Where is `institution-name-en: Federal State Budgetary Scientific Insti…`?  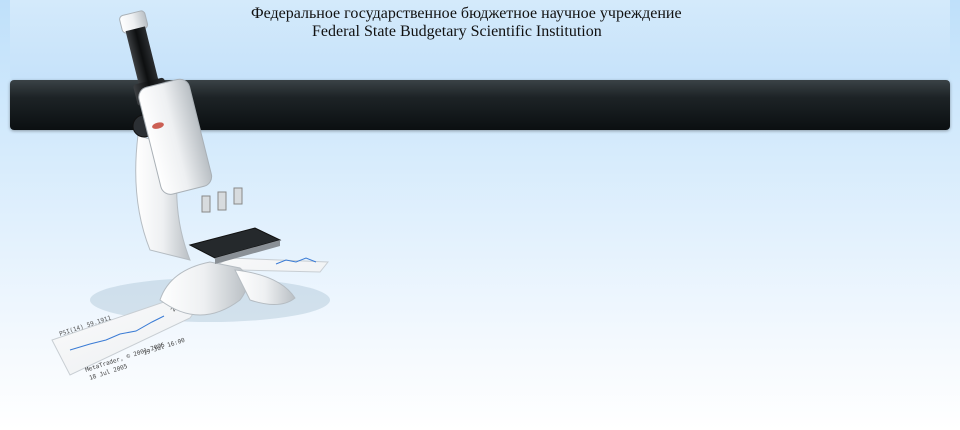 institution-name-en: Federal State Budgetary Scientific Insti… is located at coordinates (457, 31).